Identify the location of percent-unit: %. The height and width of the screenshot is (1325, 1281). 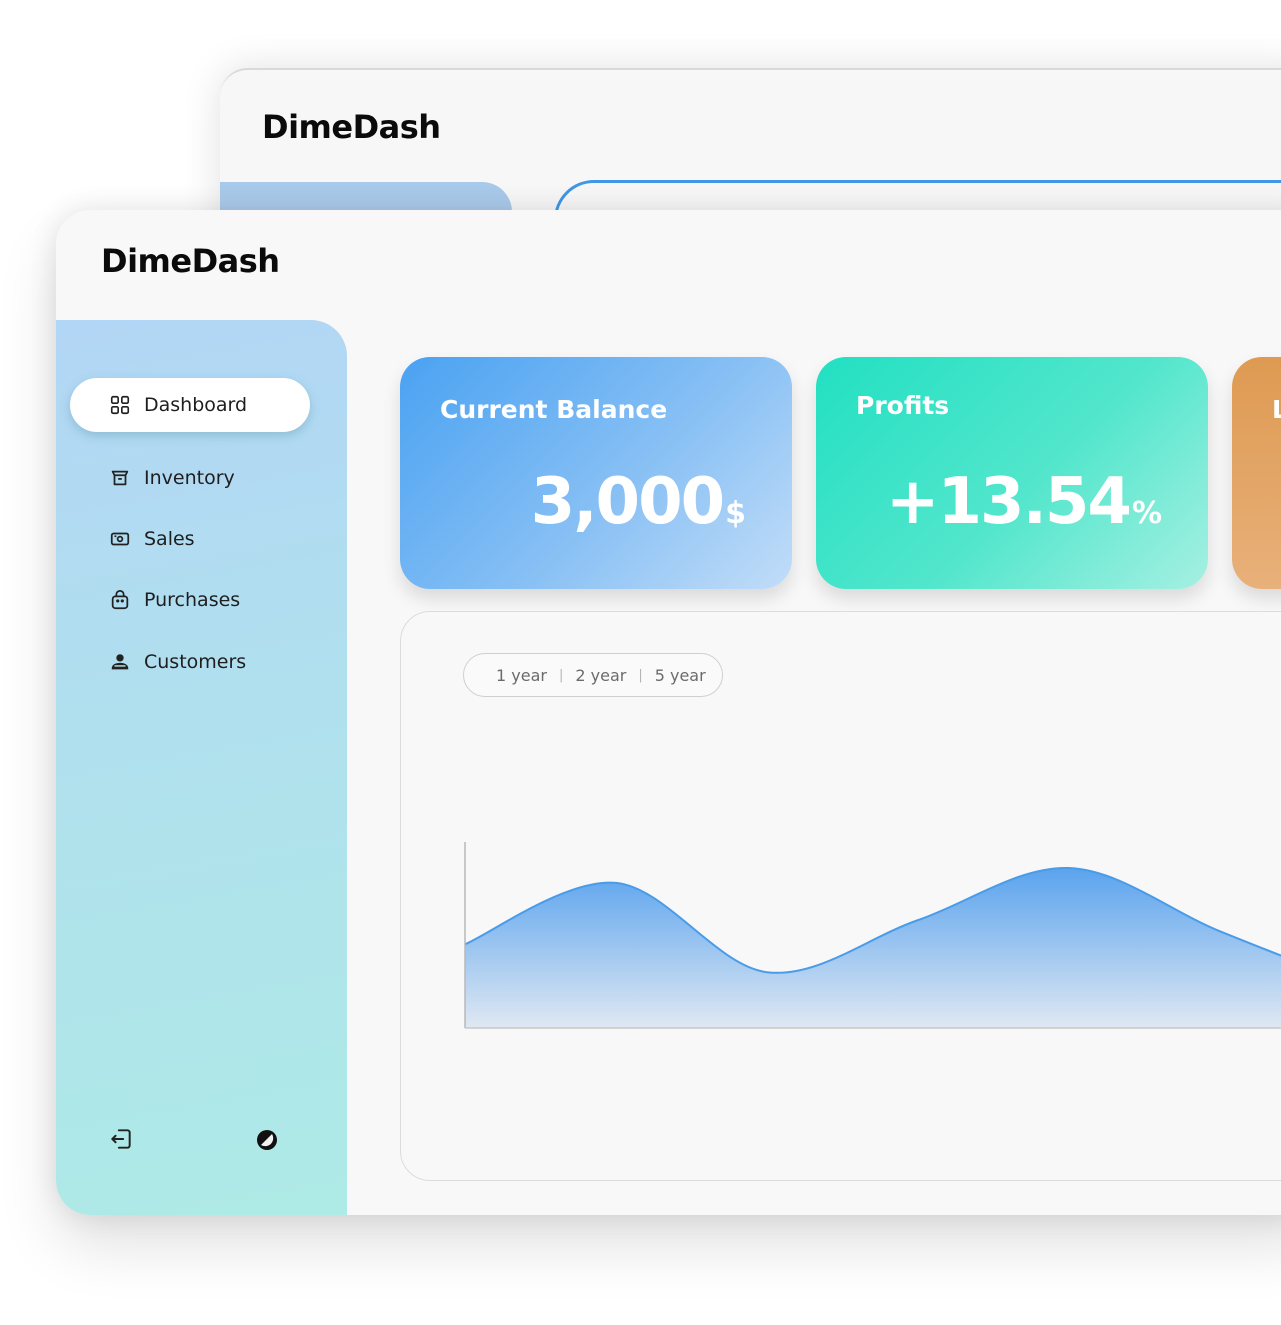
(1146, 513).